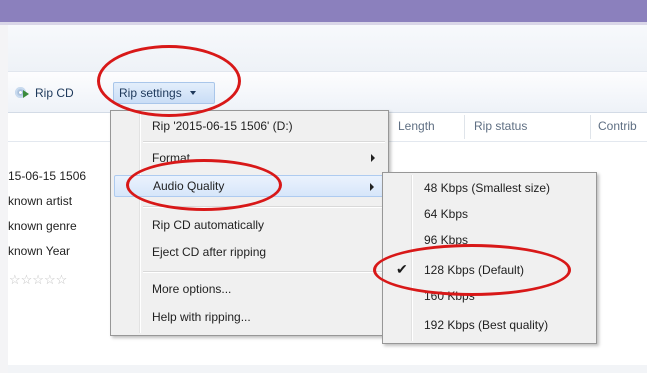  Describe the element at coordinates (150, 93) in the screenshot. I see `rip-settings-label: Rip settings` at that location.